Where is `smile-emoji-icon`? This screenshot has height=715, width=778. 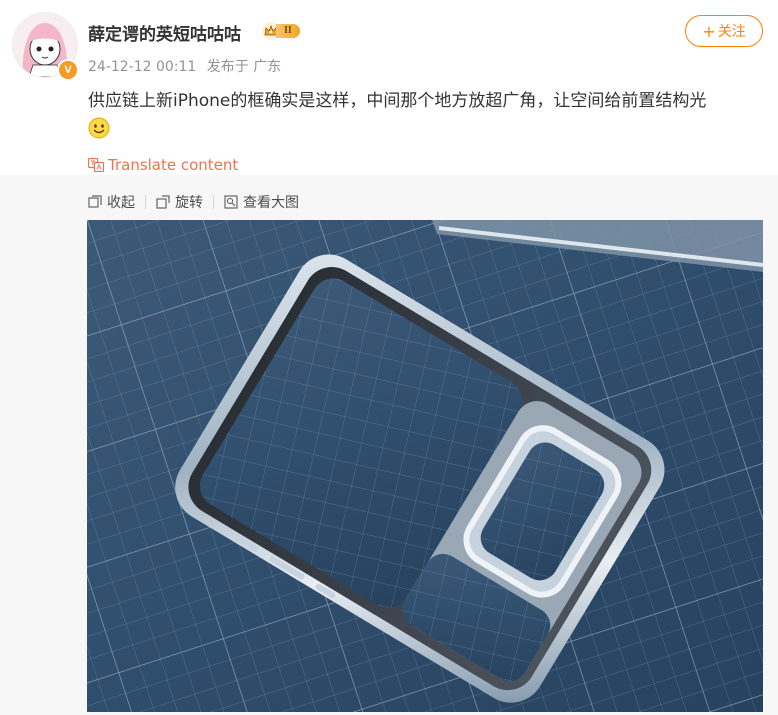
smile-emoji-icon is located at coordinates (99, 128).